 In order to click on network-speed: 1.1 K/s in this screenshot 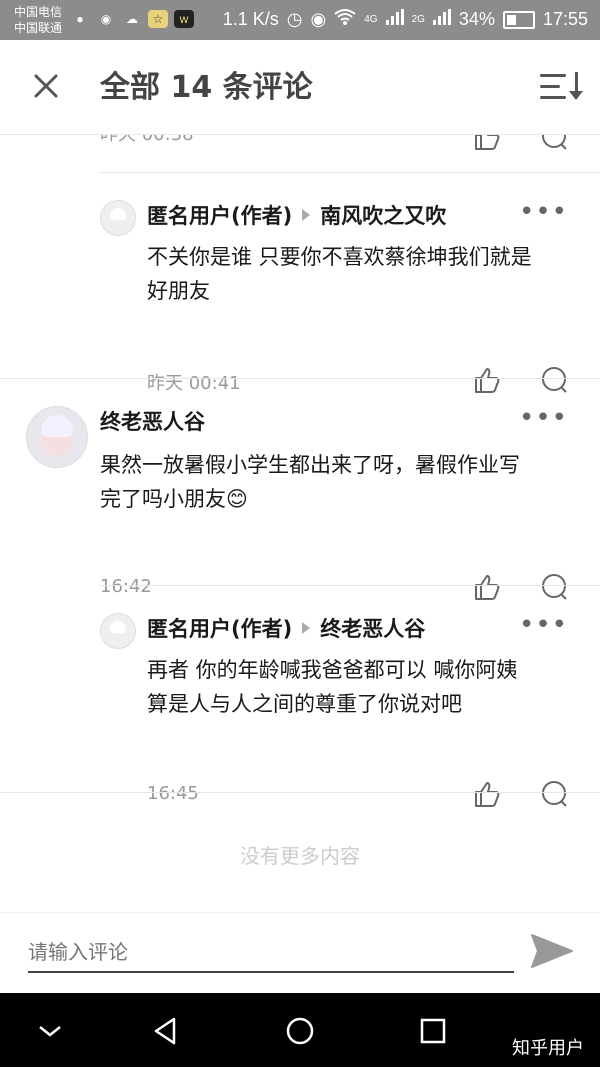, I will do `click(250, 19)`.